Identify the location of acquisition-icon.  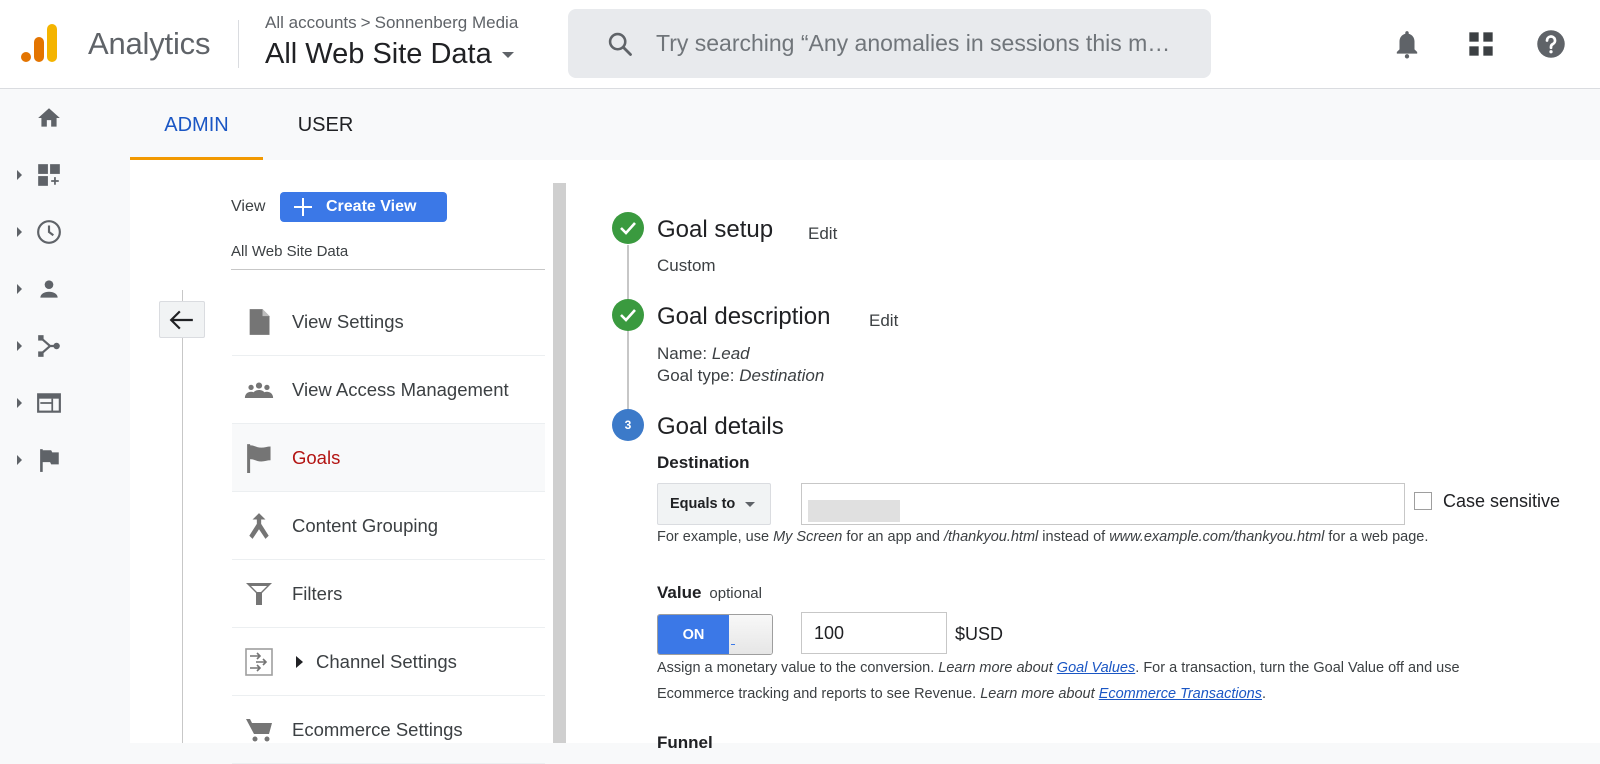
(49, 346).